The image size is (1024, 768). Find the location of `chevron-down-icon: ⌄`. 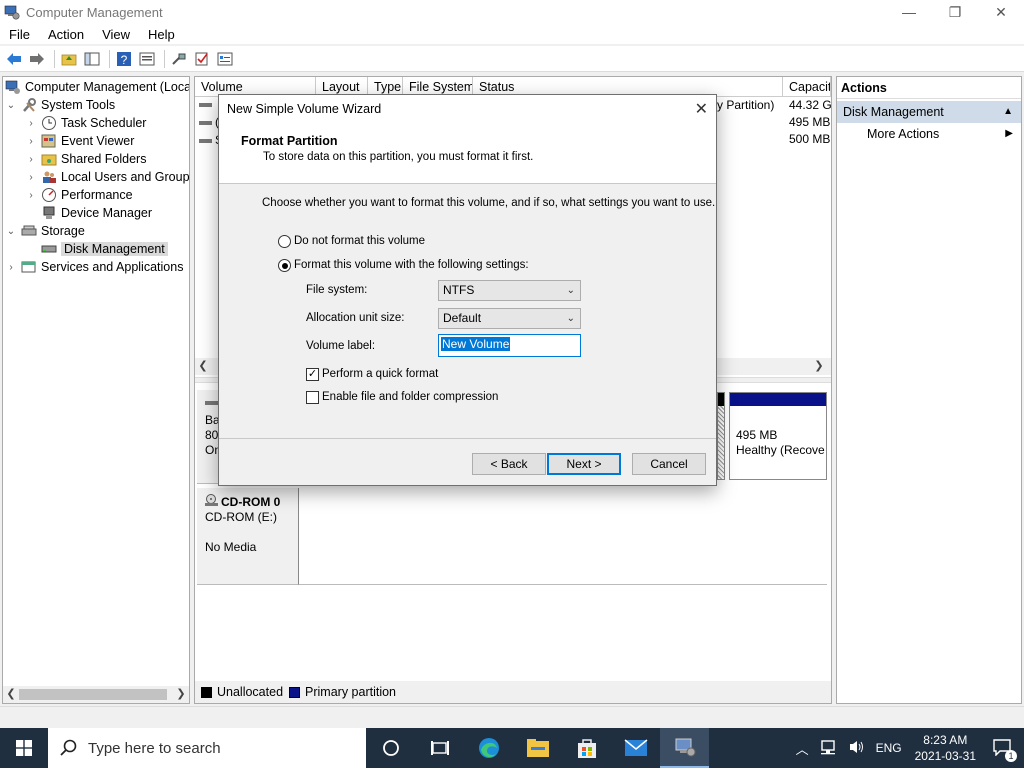

chevron-down-icon: ⌄ is located at coordinates (570, 290).